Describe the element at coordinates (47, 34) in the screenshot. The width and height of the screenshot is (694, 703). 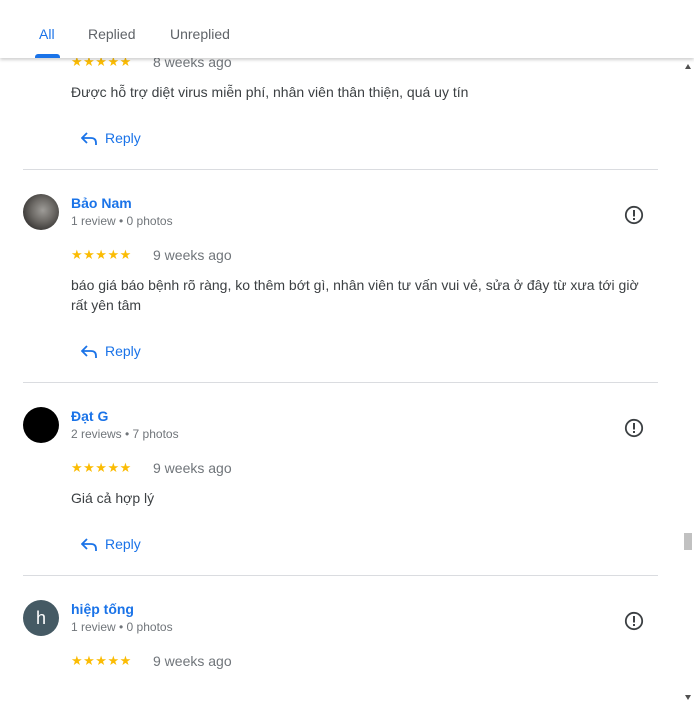
I see `tab-all: All` at that location.